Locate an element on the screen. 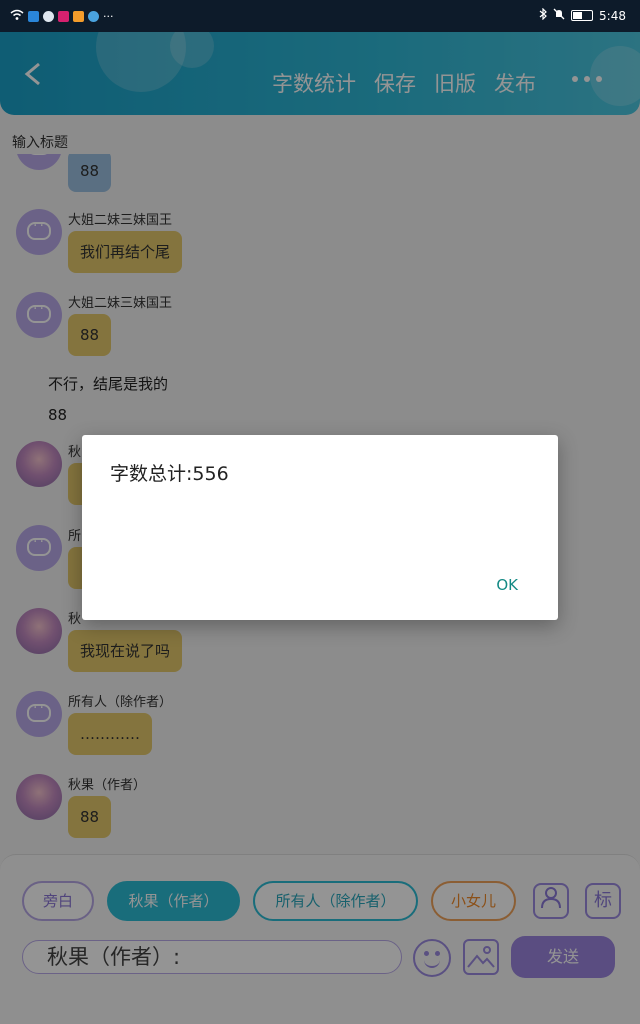 The image size is (640, 1024). dialog-message: 字数总计:556 is located at coordinates (169, 474).